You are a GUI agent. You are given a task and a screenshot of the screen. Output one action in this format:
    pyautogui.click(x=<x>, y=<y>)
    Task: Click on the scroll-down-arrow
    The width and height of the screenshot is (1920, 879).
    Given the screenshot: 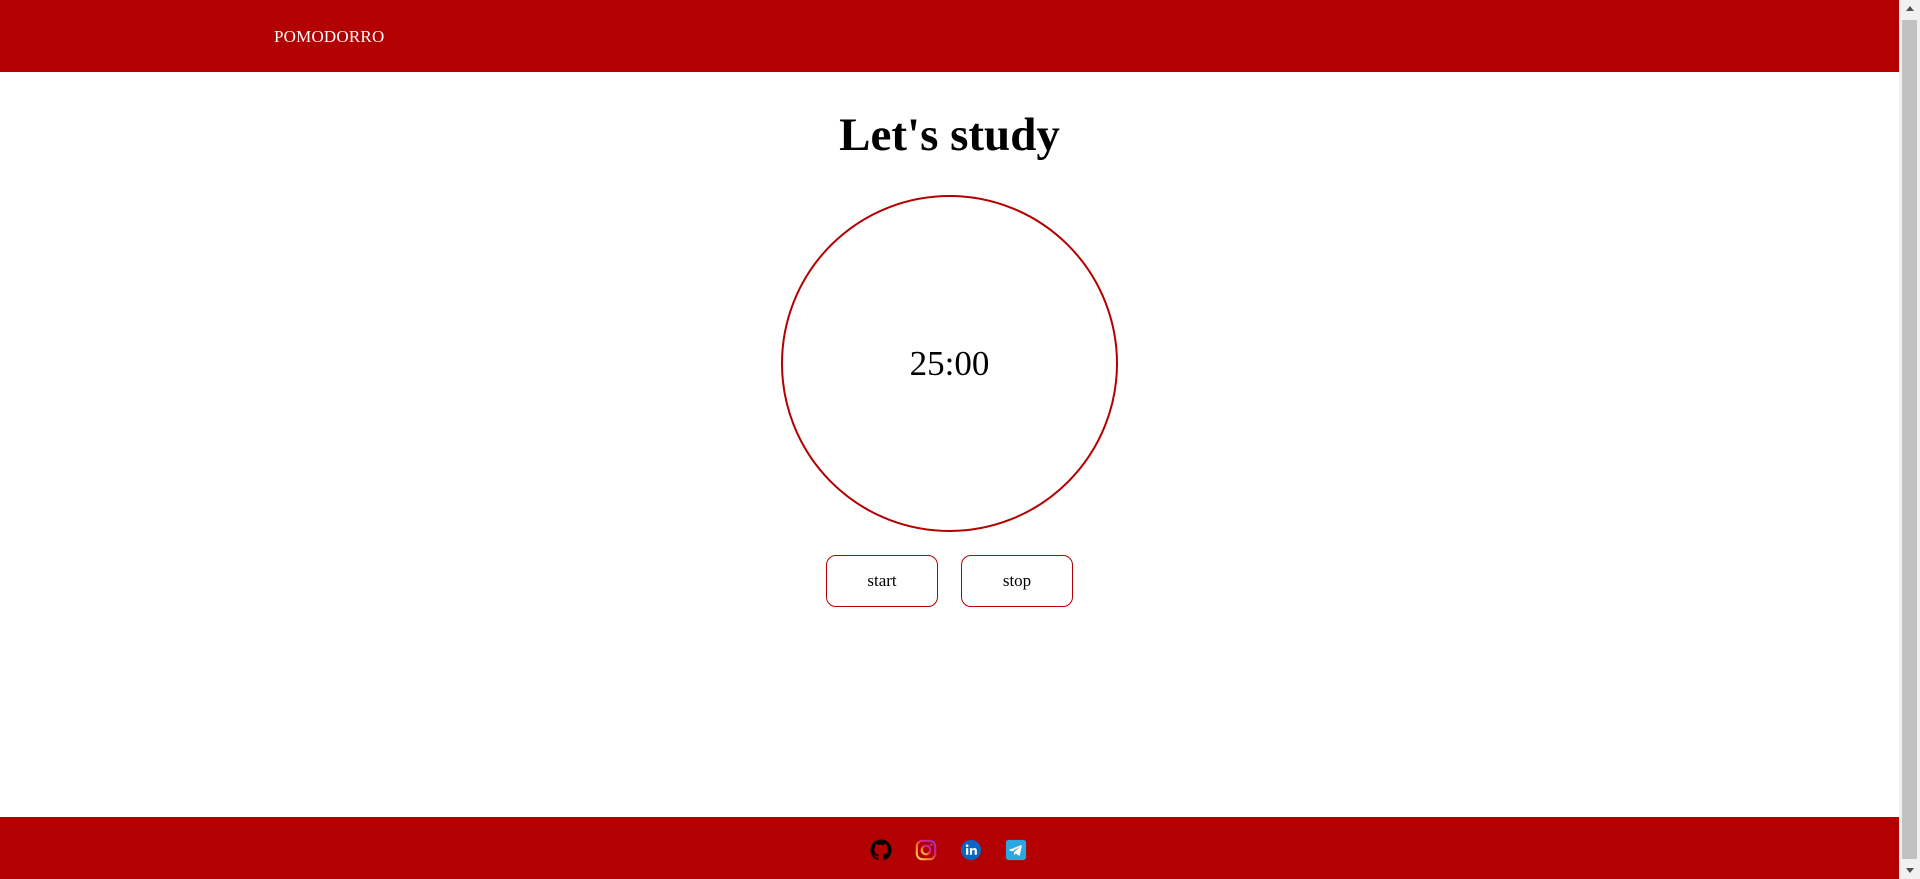 What is the action you would take?
    pyautogui.click(x=1909, y=870)
    